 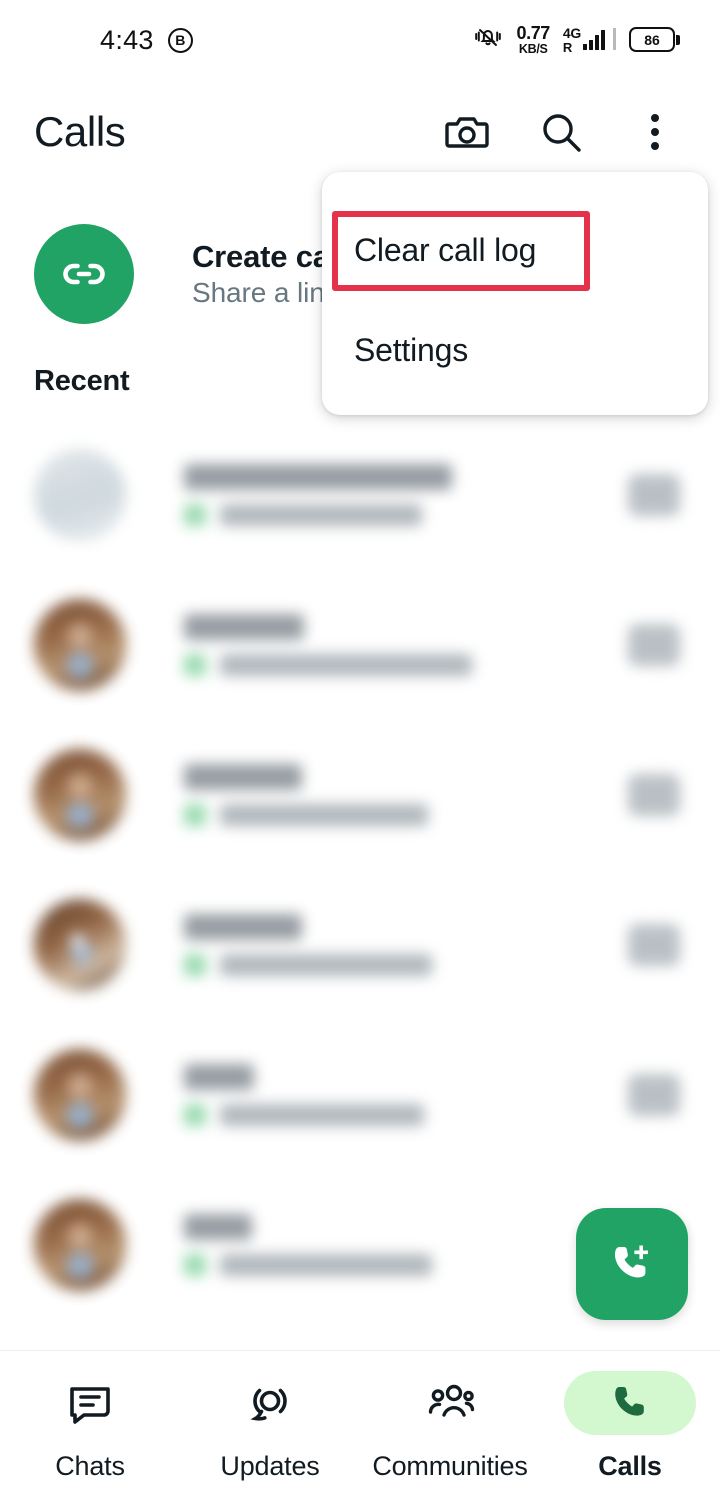 I want to click on create-call-link-avatar, so click(x=84, y=274).